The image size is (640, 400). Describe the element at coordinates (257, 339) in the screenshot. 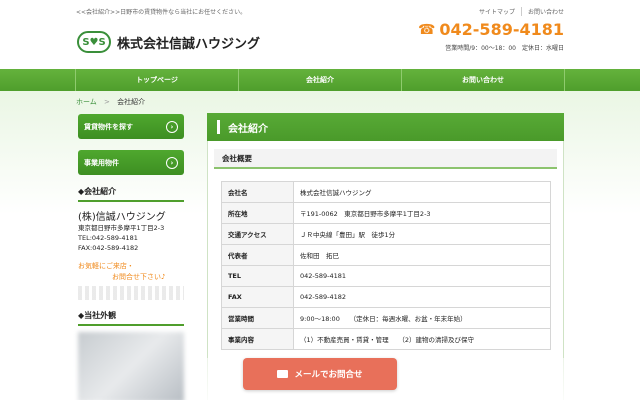

I see `row-label: 事業内容` at that location.